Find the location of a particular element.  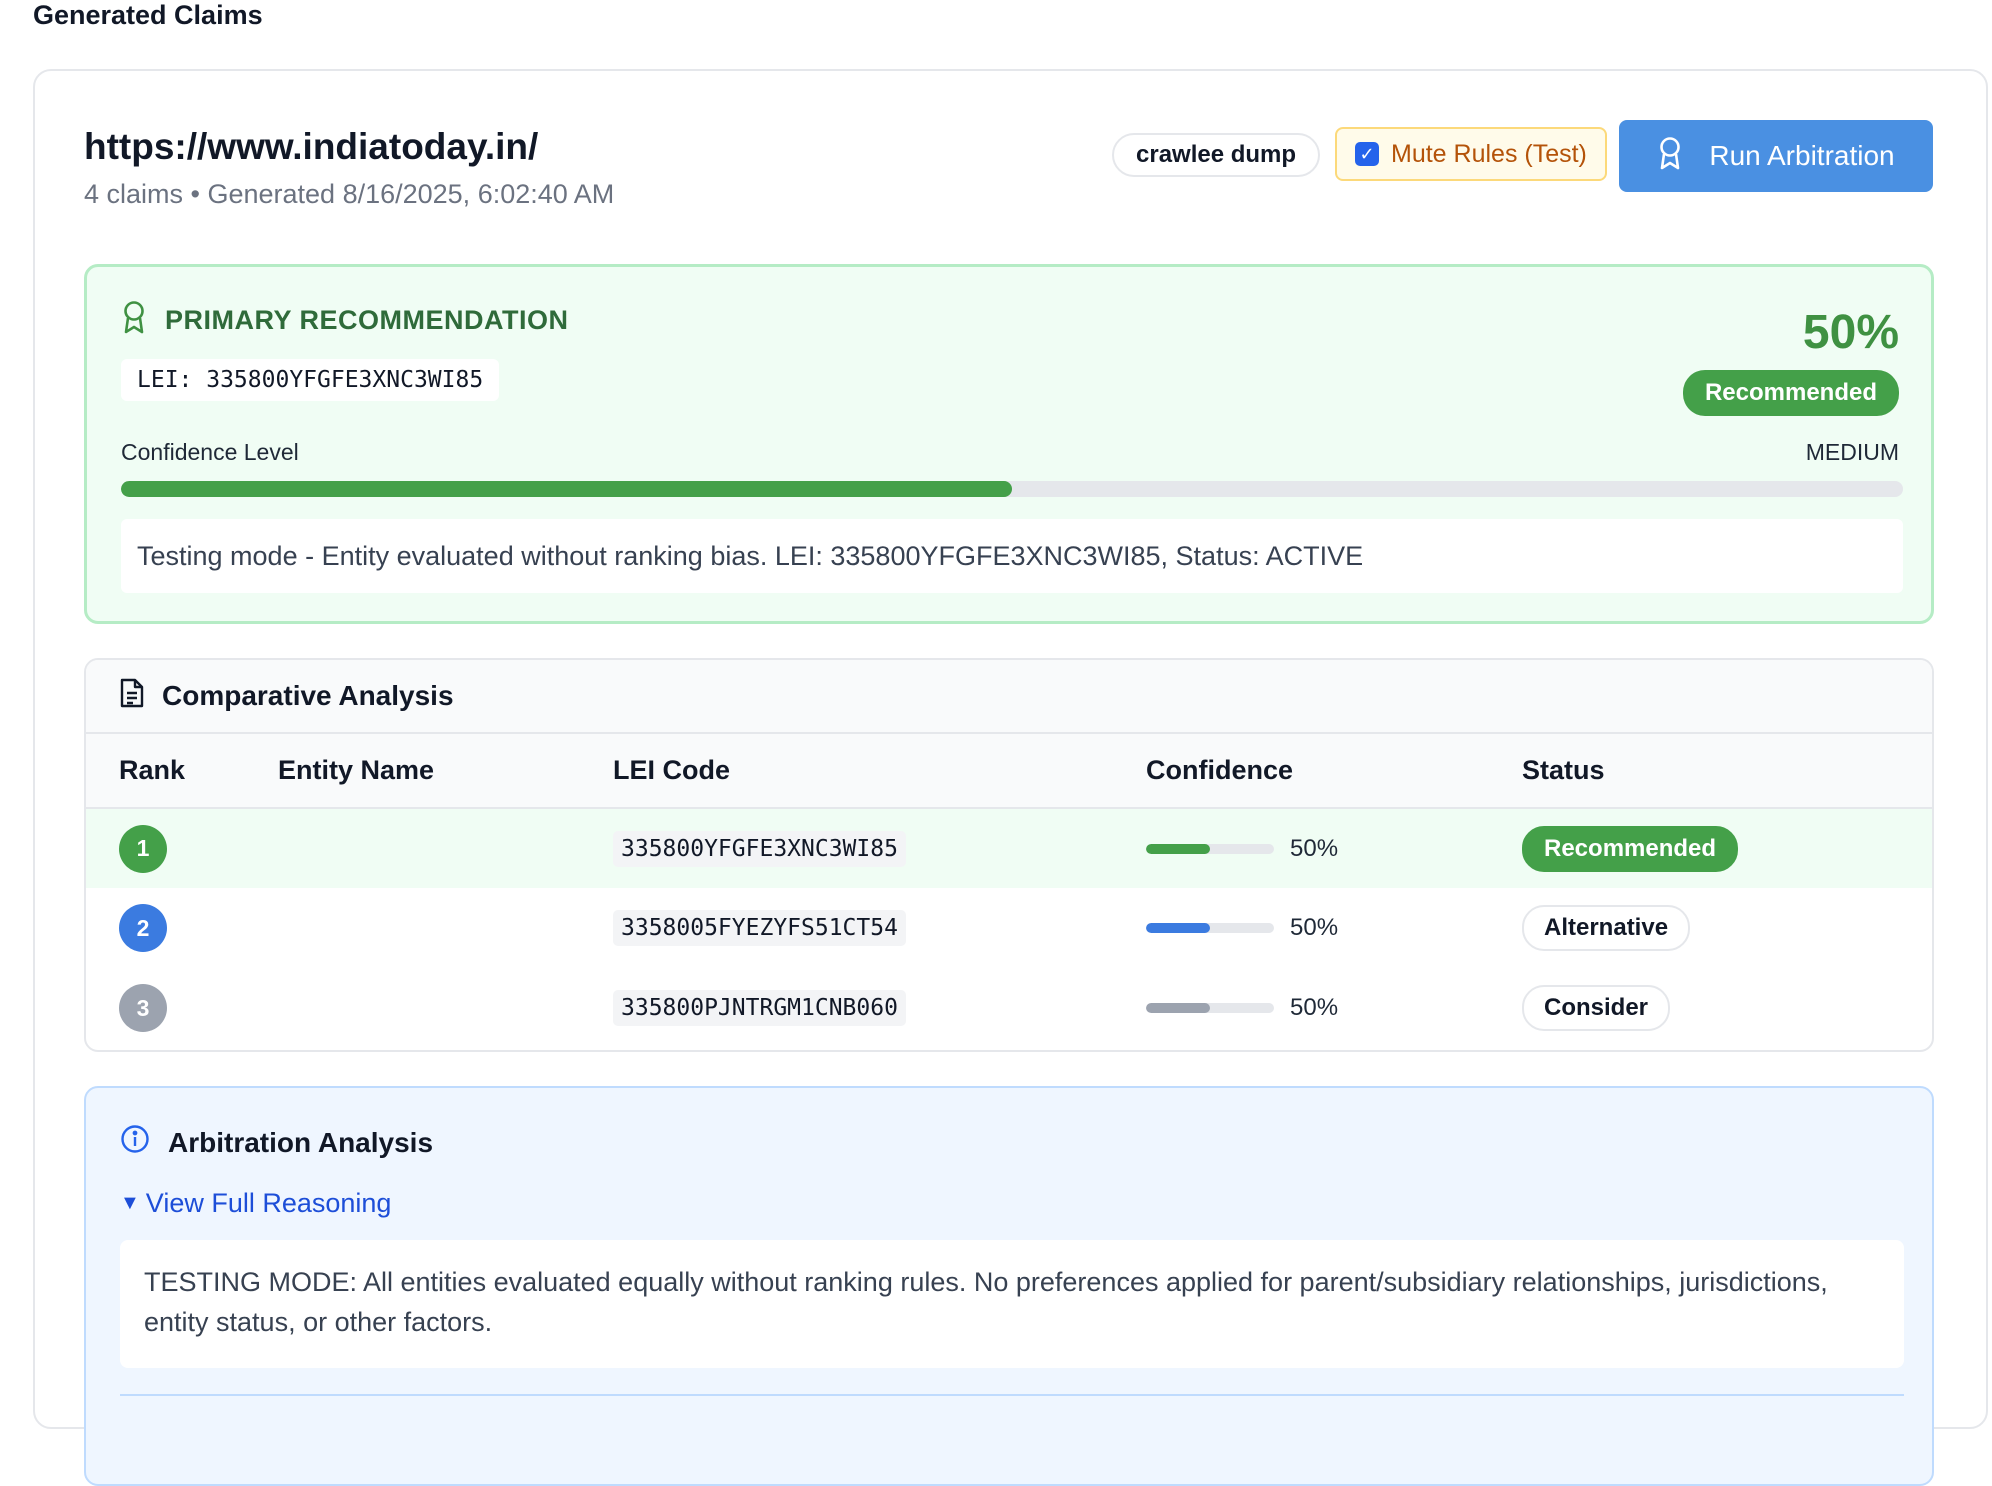

primary-heading: PRIMARY RECOMMENDATION is located at coordinates (345, 320).